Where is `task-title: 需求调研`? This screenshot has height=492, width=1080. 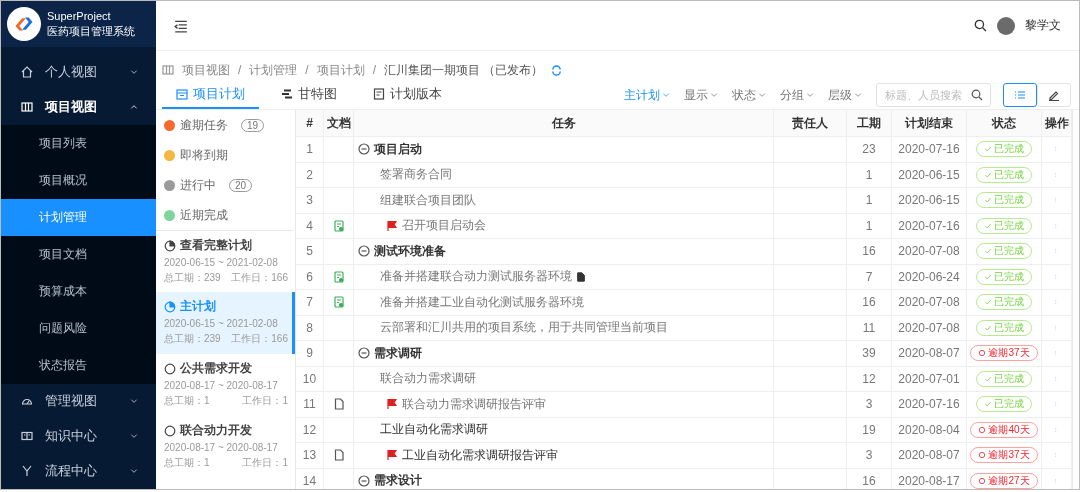 task-title: 需求调研 is located at coordinates (398, 353).